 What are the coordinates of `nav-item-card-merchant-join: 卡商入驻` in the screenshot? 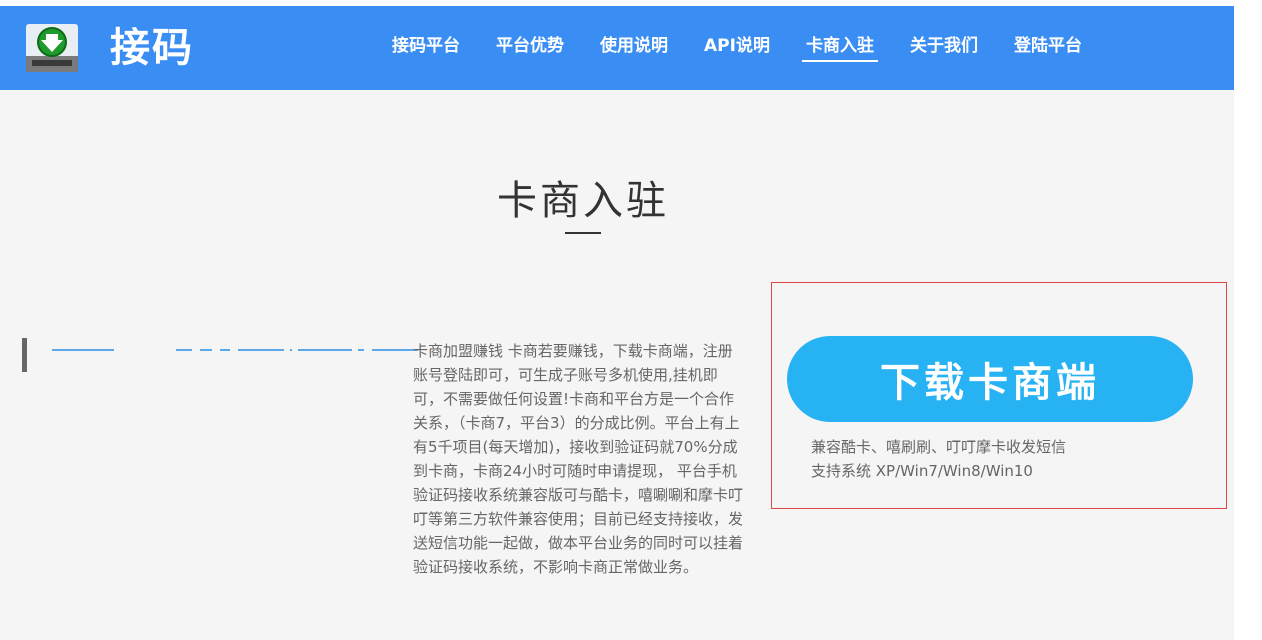 It's located at (839, 47).